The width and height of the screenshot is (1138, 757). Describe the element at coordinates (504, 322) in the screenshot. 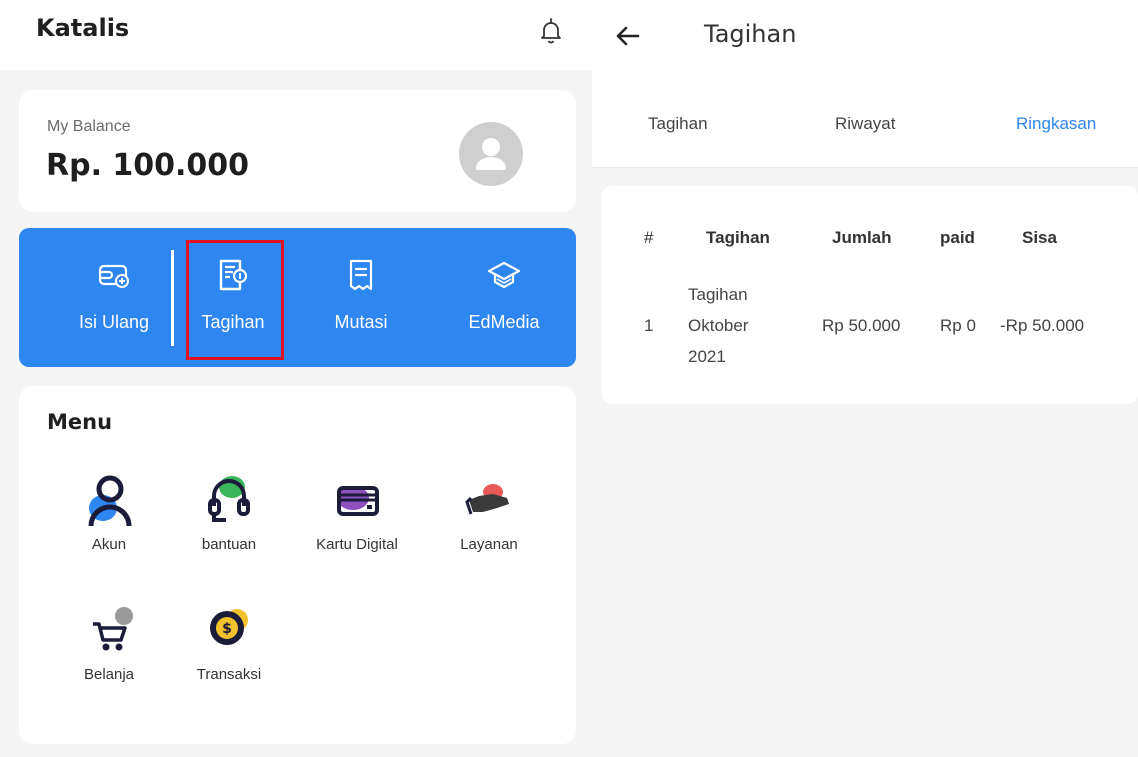

I see `edmedia-label: EdMedia` at that location.